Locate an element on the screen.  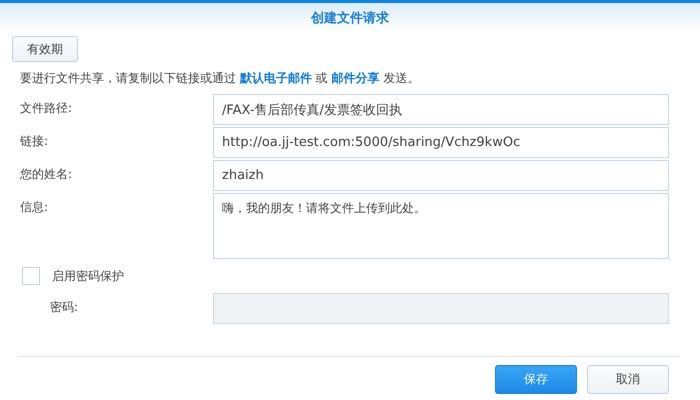
instruction-text: 要进行文件共享，请复制以下链接或通过 默认电子邮件 或 邮件分享 发送。 is located at coordinates (220, 78).